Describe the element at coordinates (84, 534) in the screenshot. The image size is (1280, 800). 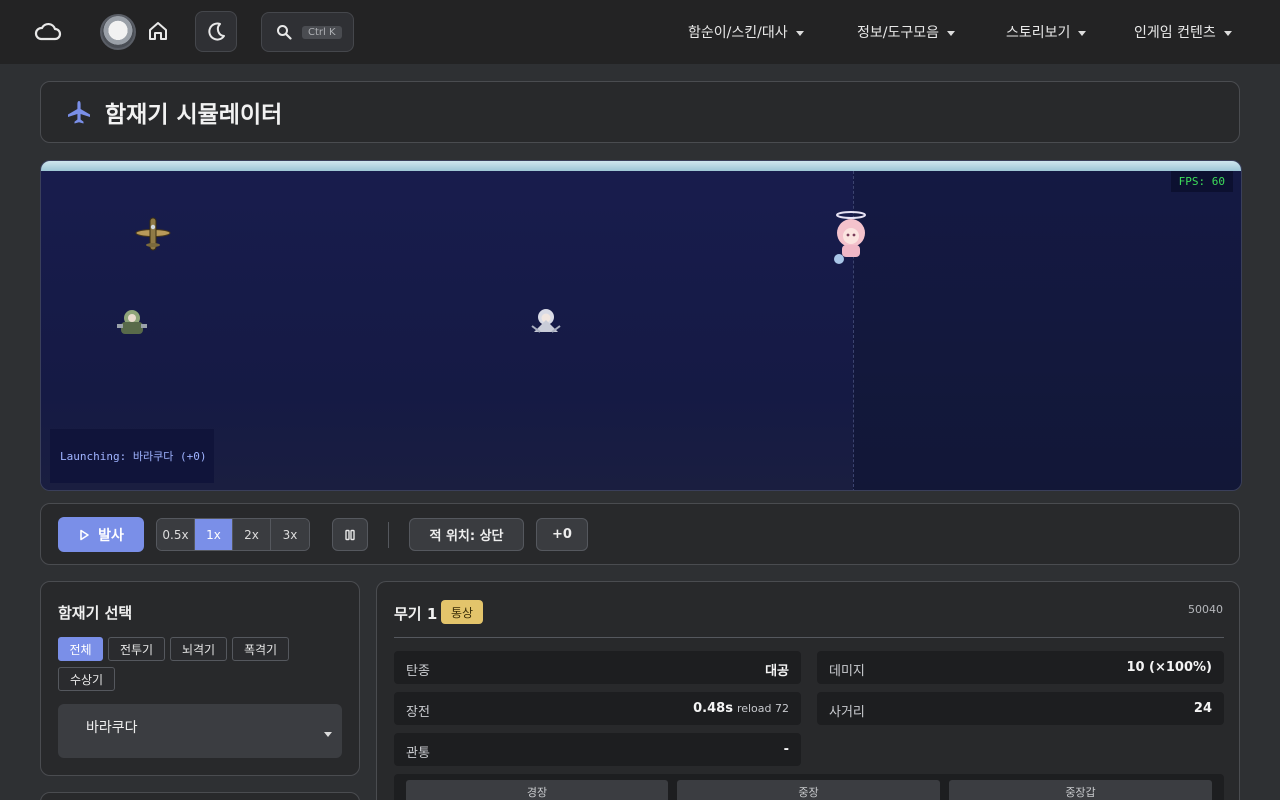
I see `play-icon` at that location.